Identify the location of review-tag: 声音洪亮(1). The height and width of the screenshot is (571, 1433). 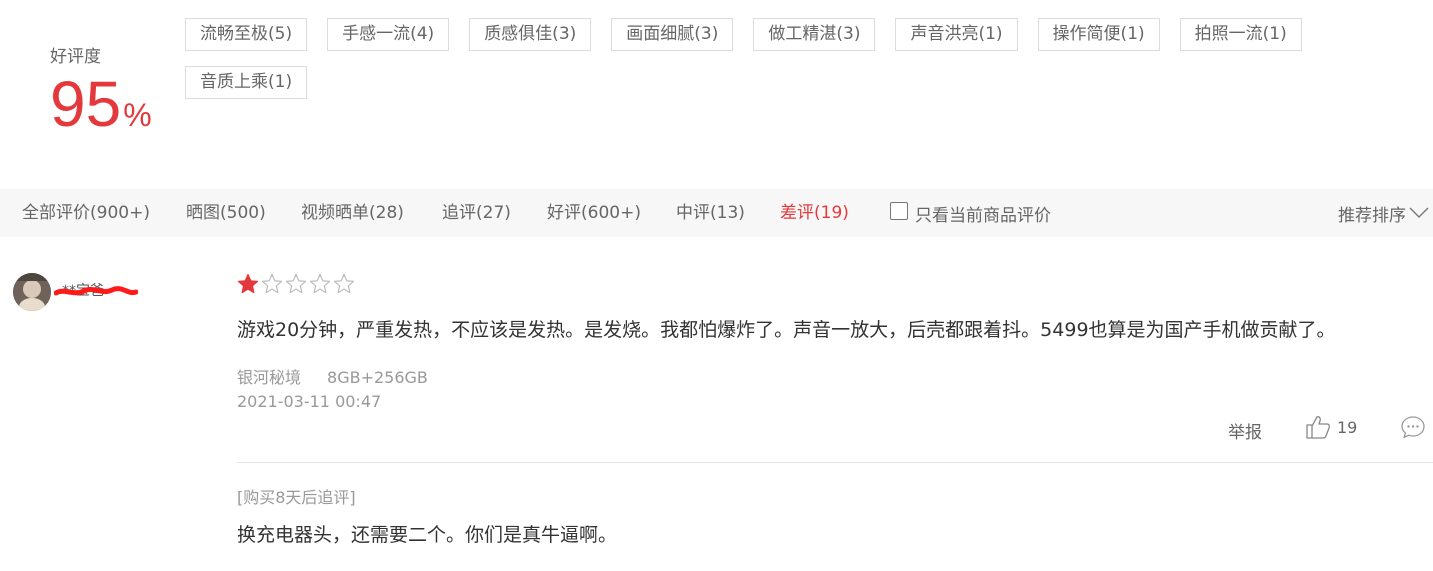
(956, 34).